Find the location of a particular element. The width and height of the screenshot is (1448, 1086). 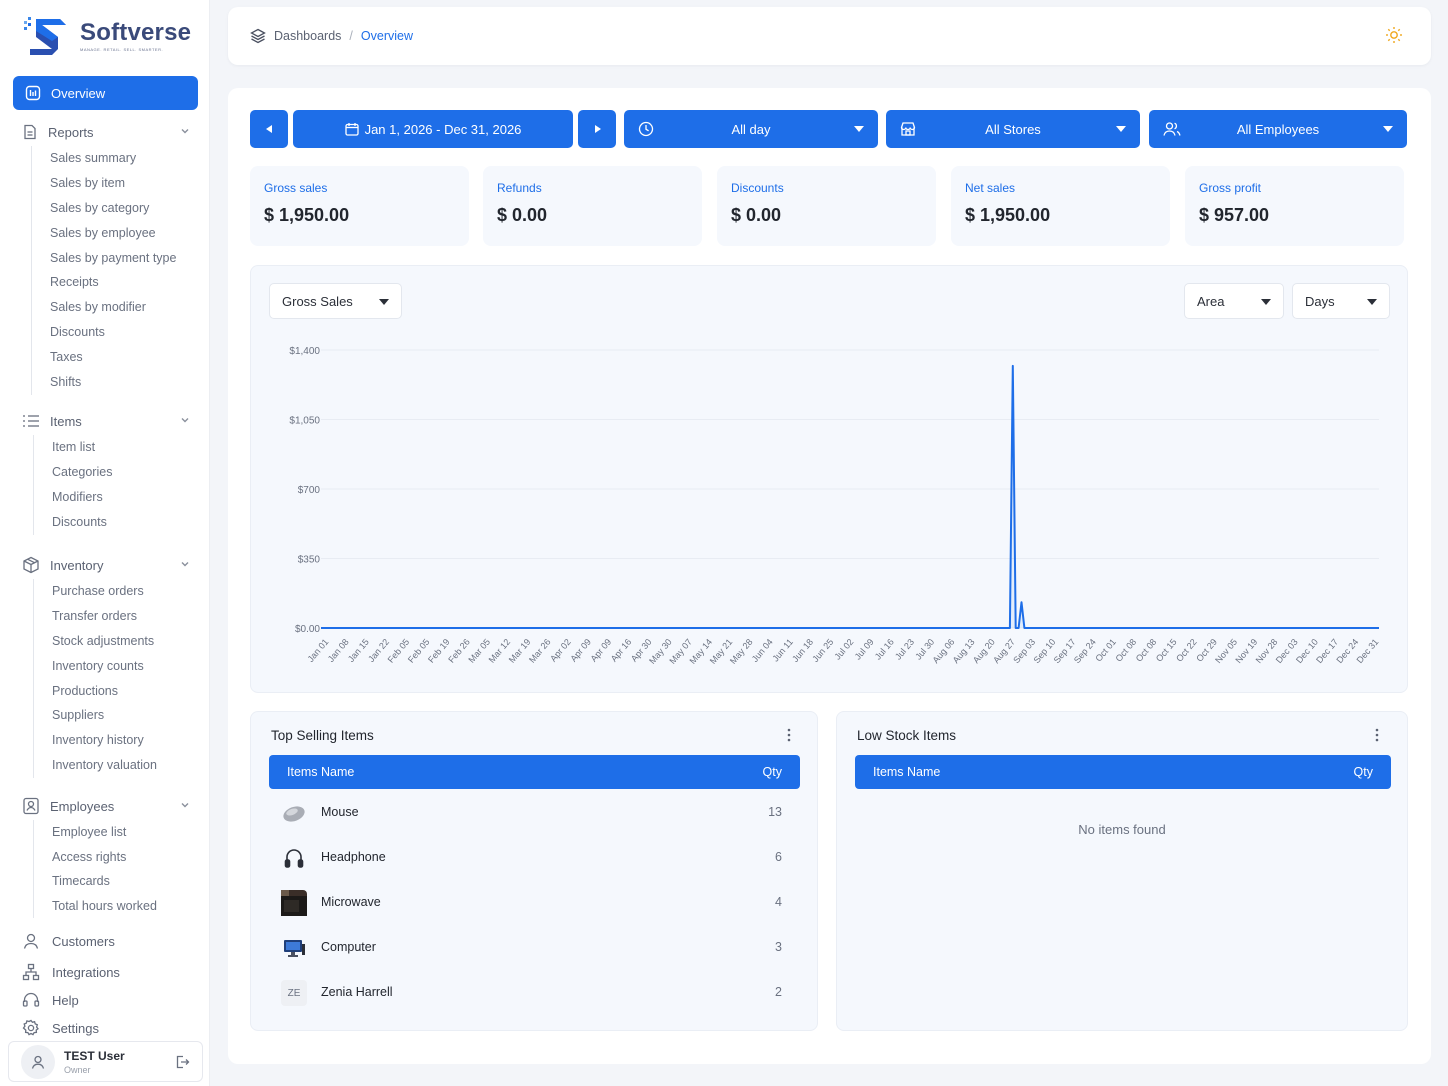

sidebar-subitem-categories: Categories is located at coordinates (122, 472).